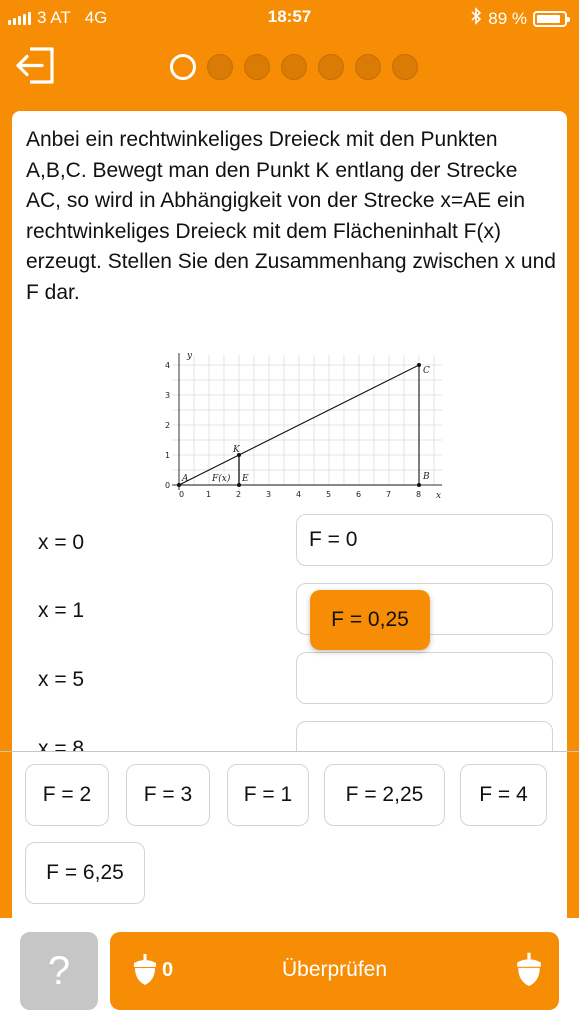 The width and height of the screenshot is (579, 1030). What do you see at coordinates (268, 795) in the screenshot?
I see `answer-chip: F = 1` at bounding box center [268, 795].